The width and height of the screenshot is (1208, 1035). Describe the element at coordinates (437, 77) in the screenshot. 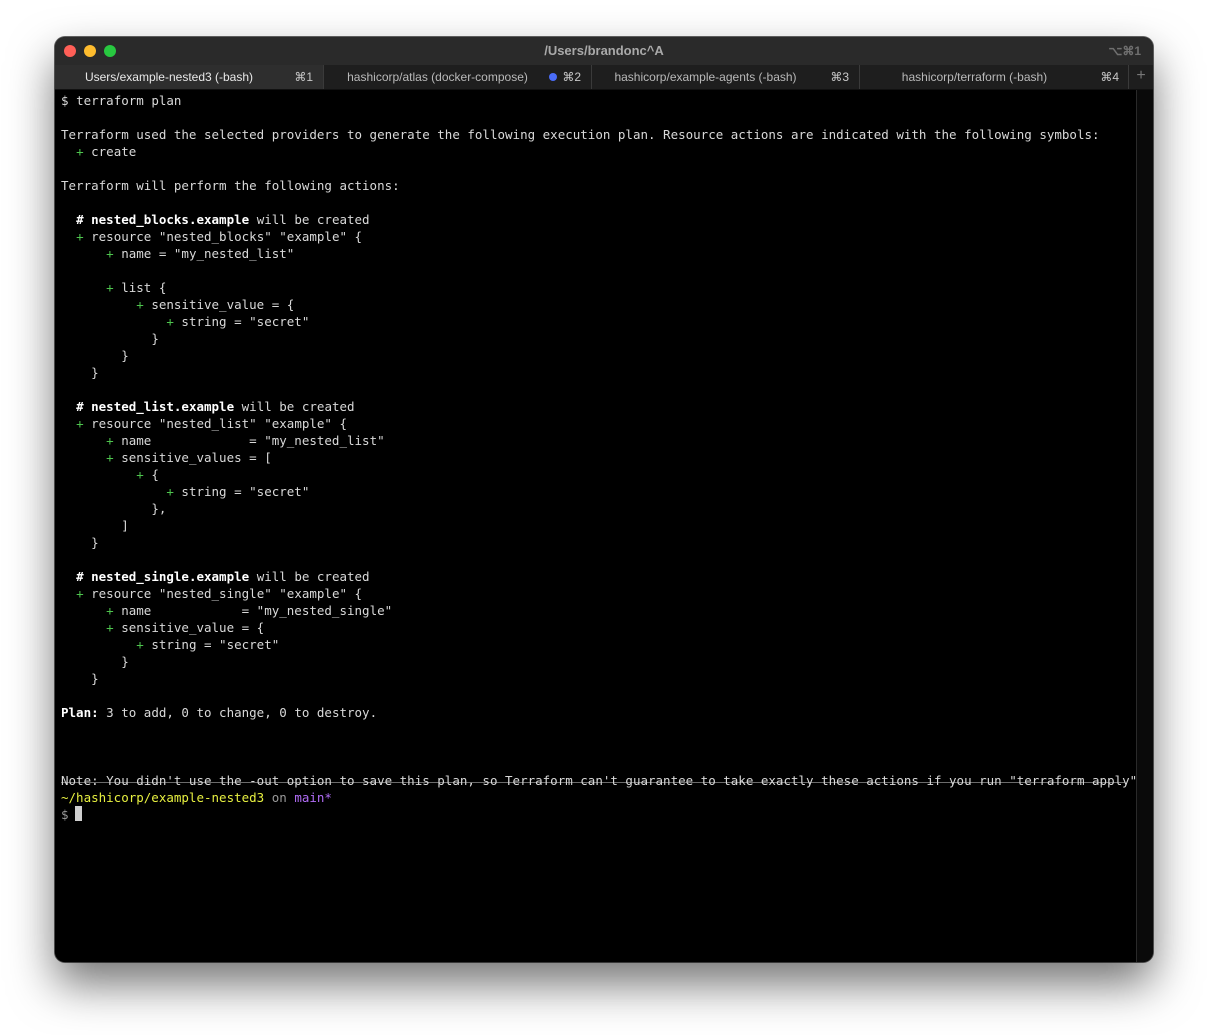

I see `tab-label: hashicorp/atlas (docker-compose)` at that location.